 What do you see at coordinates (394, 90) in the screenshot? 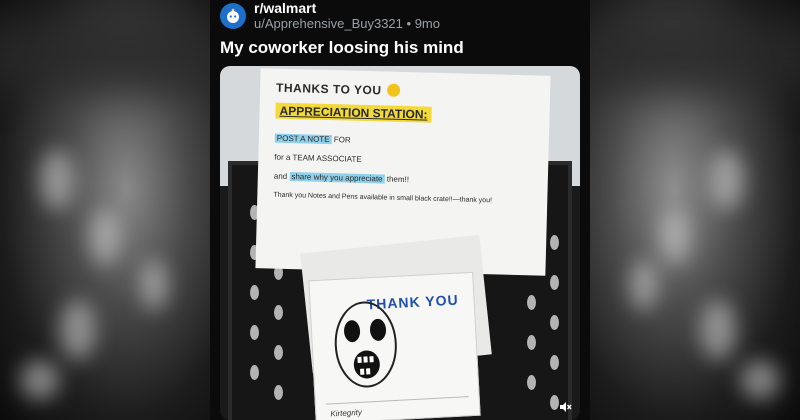
I see `smiley-emoji-icon` at bounding box center [394, 90].